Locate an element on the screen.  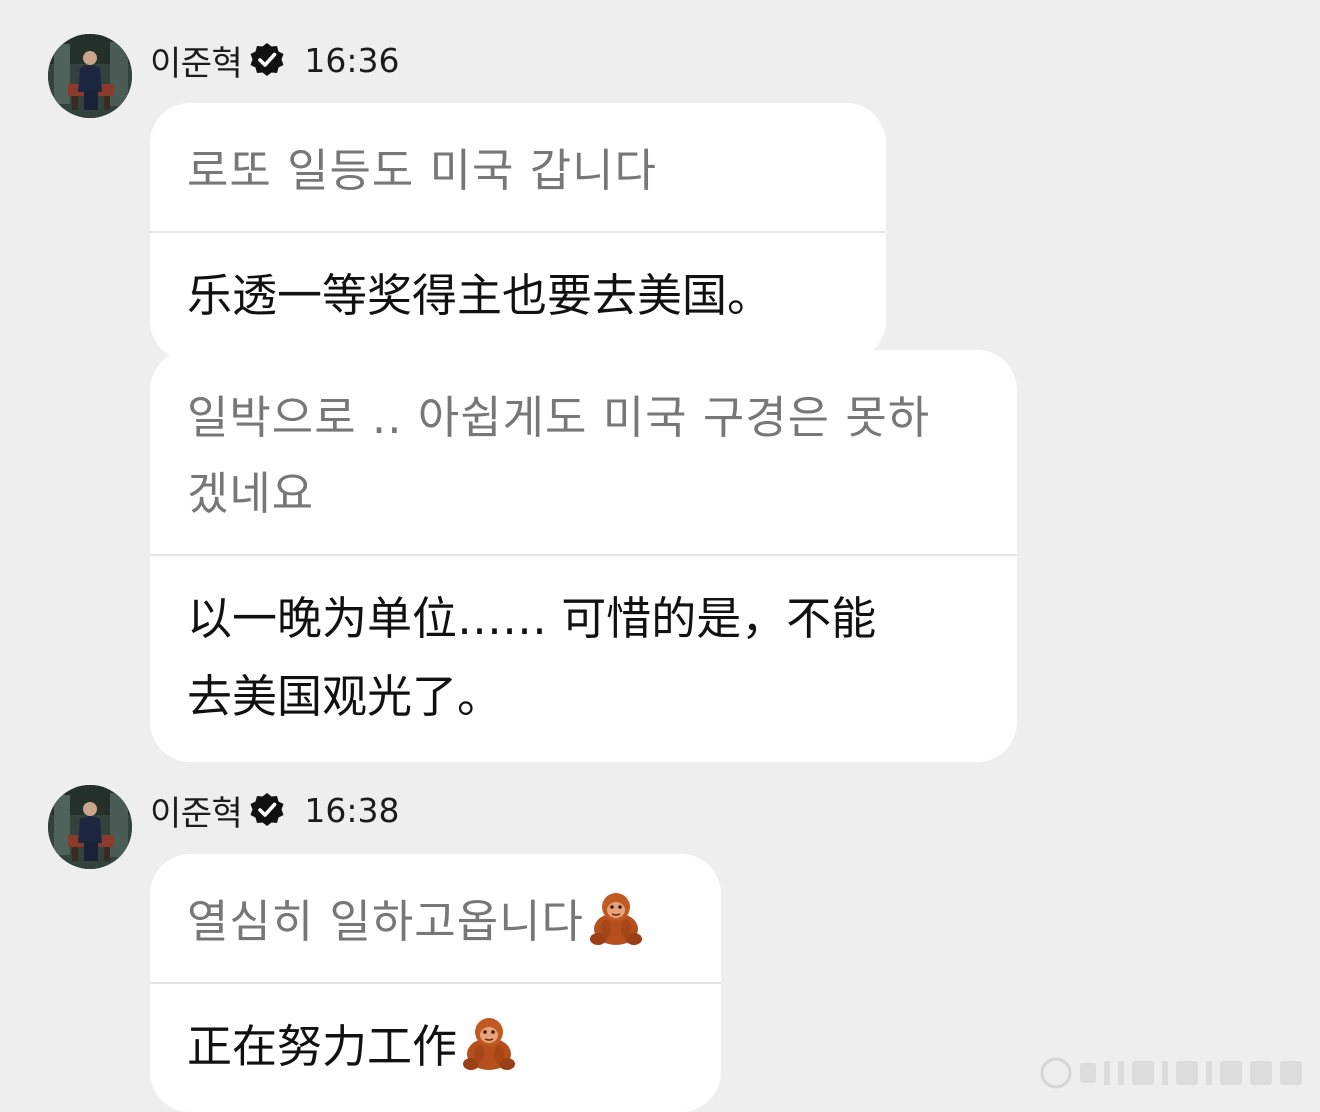
original-text: 로또 일등도 미국 갑니다 is located at coordinates (518, 168).